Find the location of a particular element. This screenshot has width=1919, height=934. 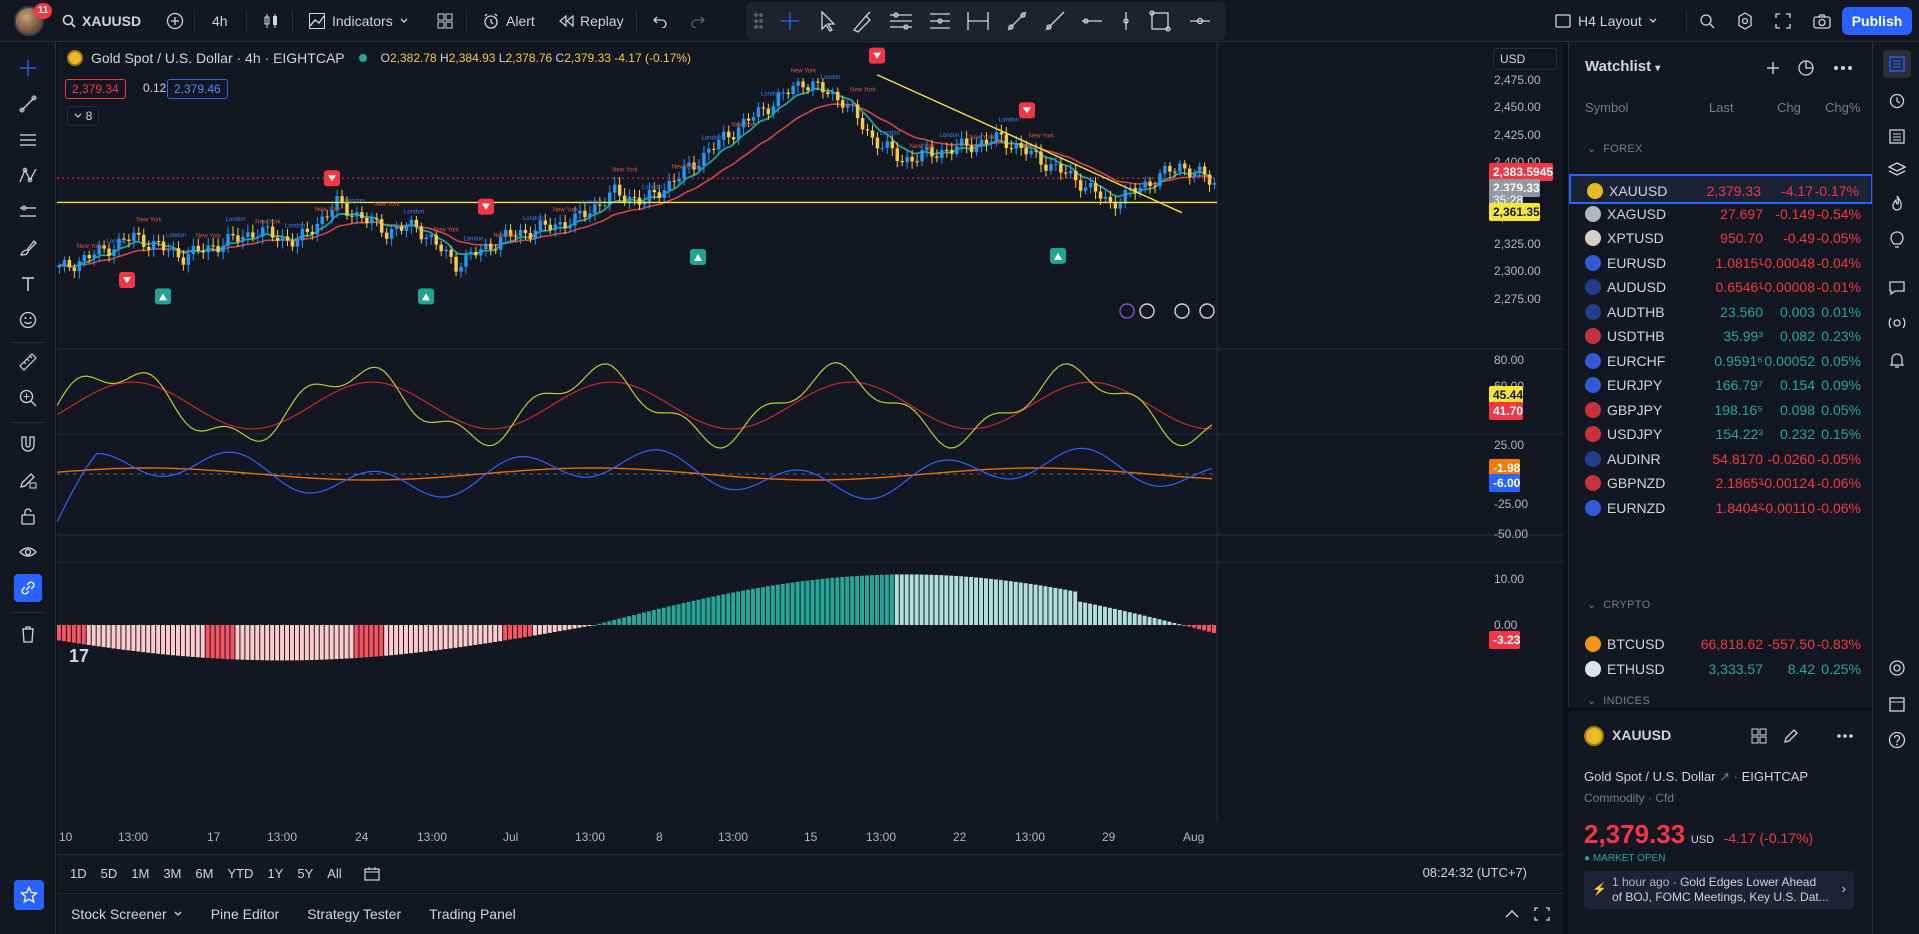

tab-trading-panel: Trading Panel is located at coordinates (472, 914).